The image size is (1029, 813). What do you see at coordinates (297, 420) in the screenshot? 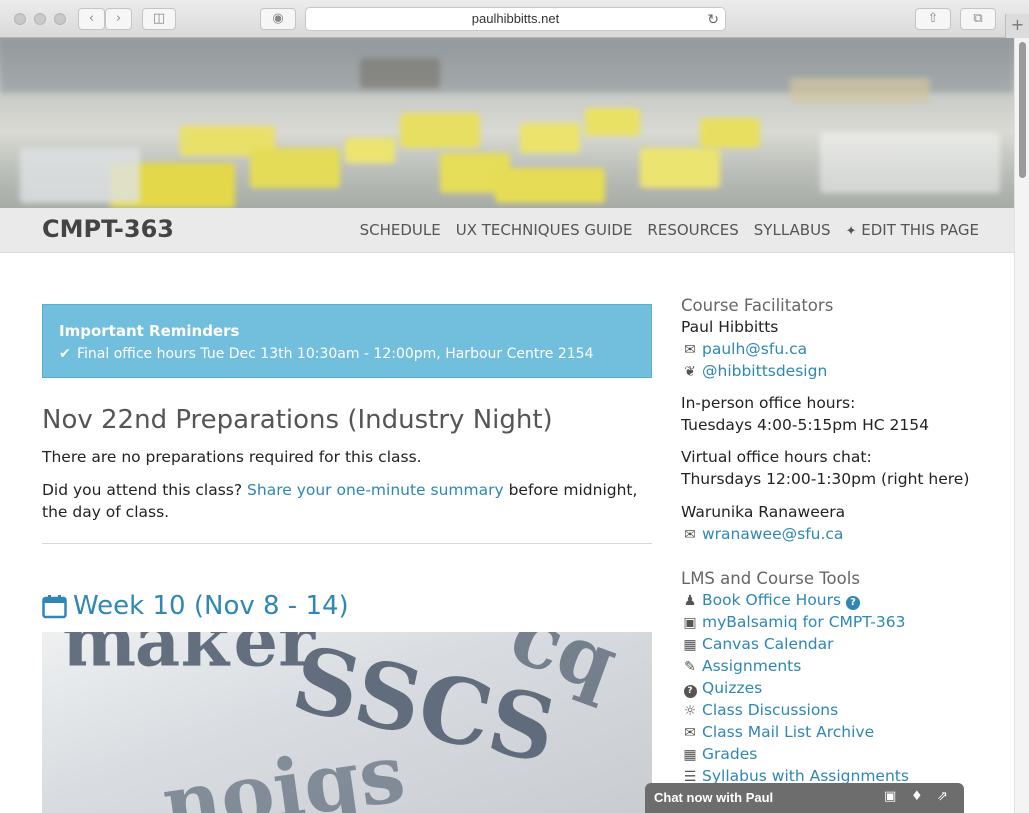
I see `preparations-heading: Nov 22nd Preparations (Industry Night)` at bounding box center [297, 420].